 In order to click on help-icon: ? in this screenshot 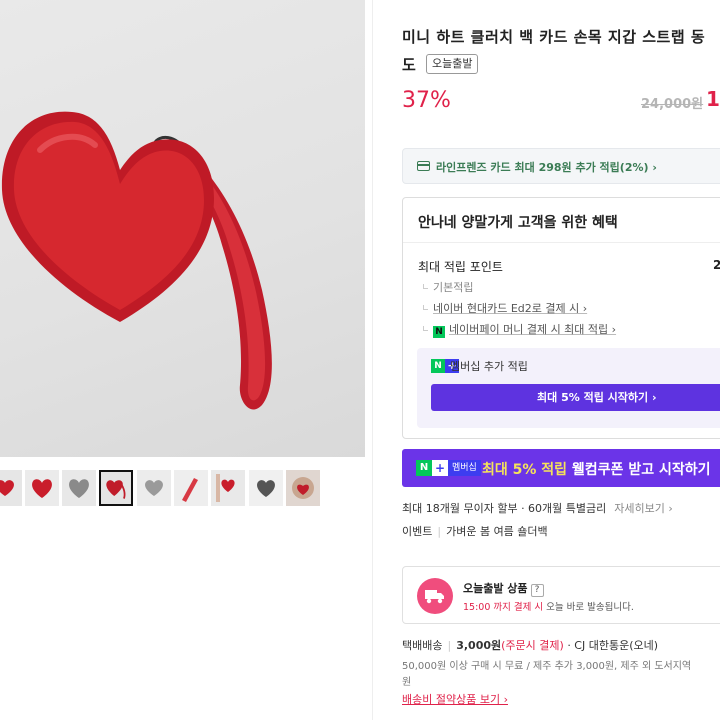, I will do `click(537, 590)`.